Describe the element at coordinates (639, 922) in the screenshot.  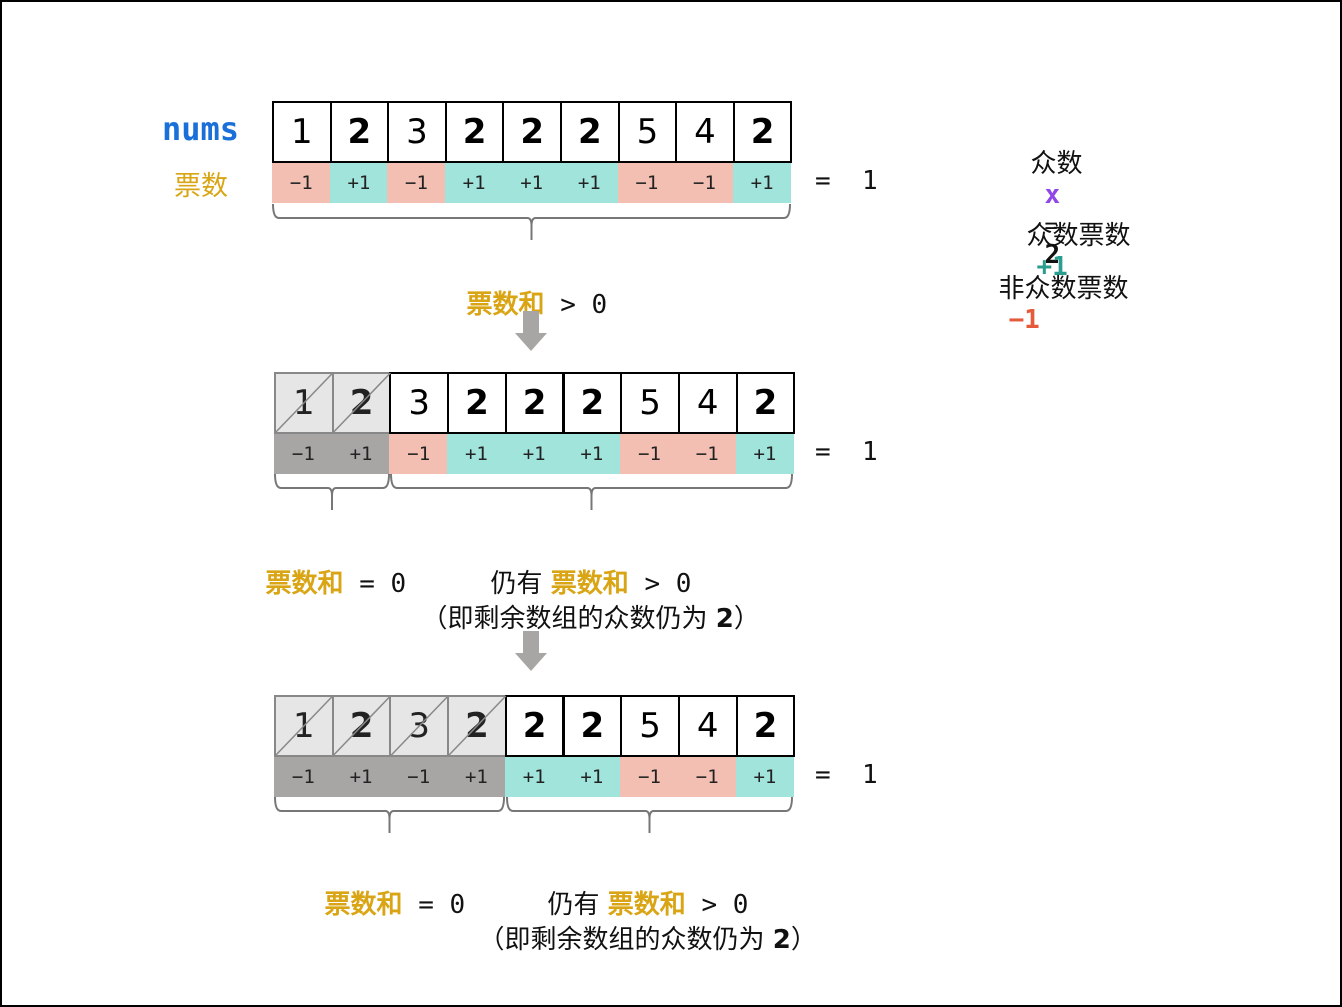
I see `caption-step3-note: （即剩余数组的众数仍为 2）` at that location.